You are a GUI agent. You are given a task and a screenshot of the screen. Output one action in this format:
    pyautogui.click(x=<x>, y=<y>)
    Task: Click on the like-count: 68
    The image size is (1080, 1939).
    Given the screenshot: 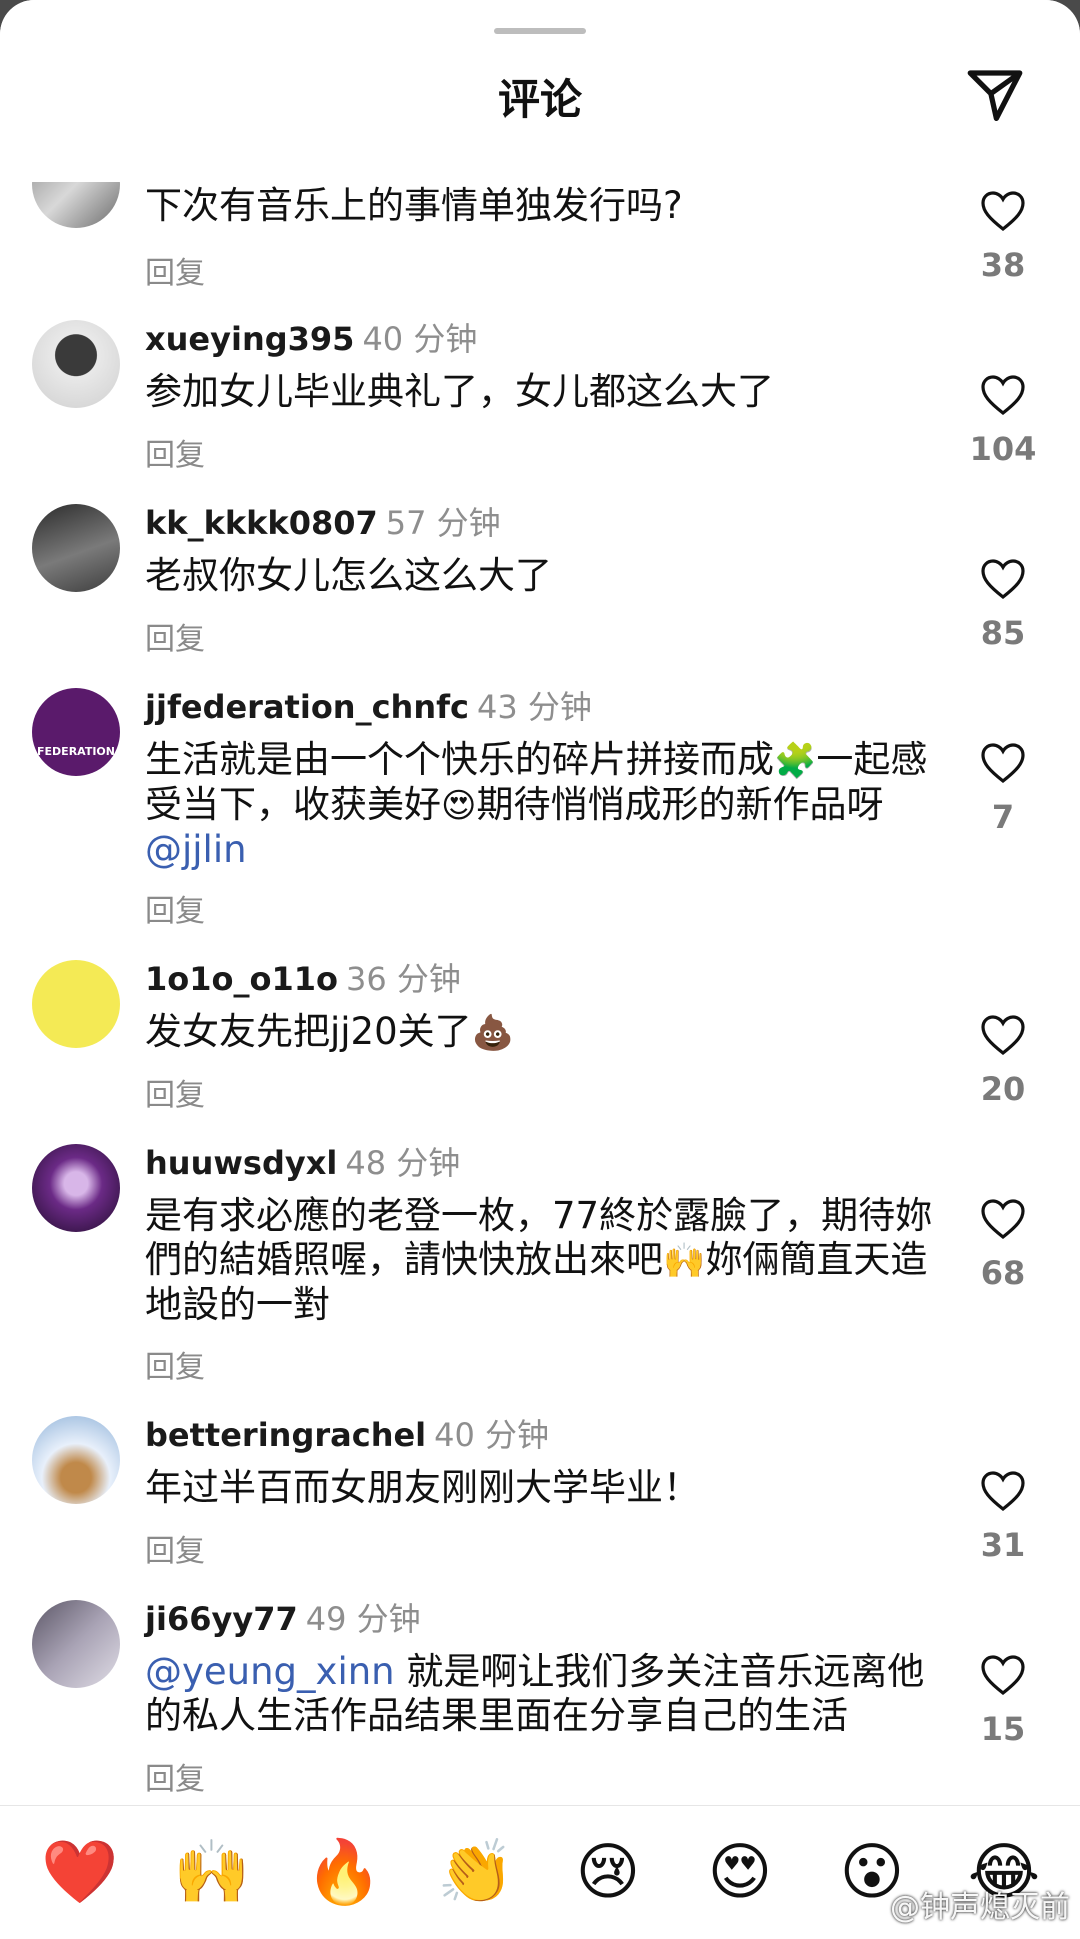 What is the action you would take?
    pyautogui.click(x=1003, y=1273)
    